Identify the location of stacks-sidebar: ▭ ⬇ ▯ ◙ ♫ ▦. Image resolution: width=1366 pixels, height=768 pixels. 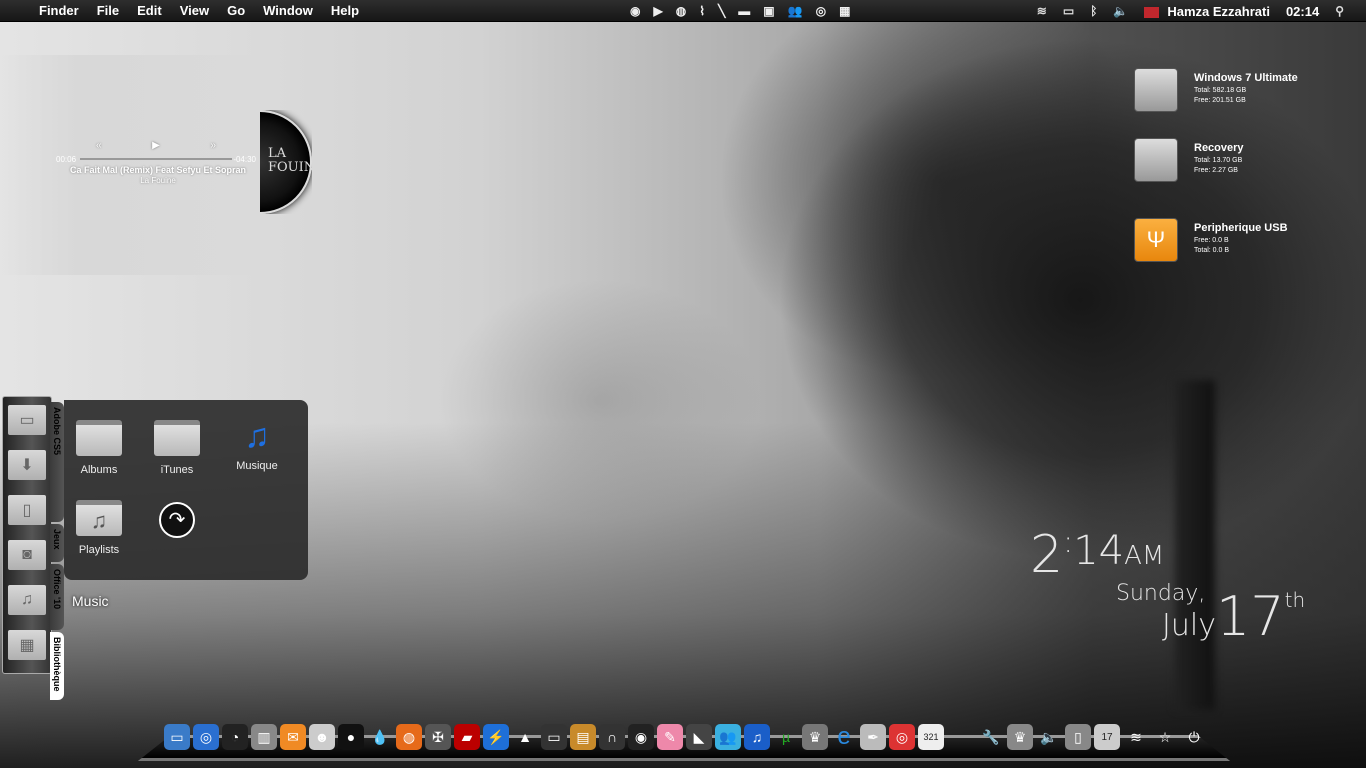
(27, 535).